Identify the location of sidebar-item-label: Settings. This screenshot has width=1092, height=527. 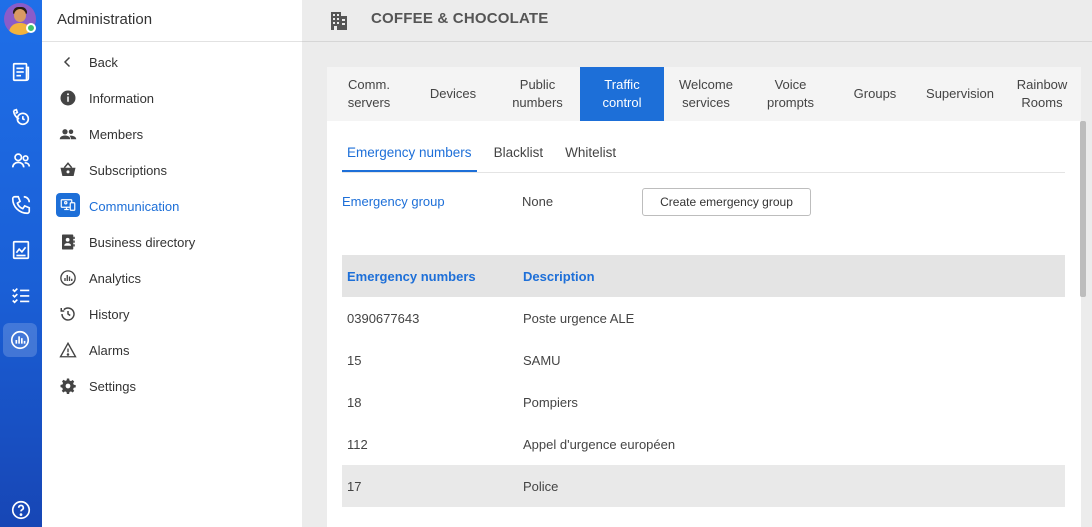
(112, 386).